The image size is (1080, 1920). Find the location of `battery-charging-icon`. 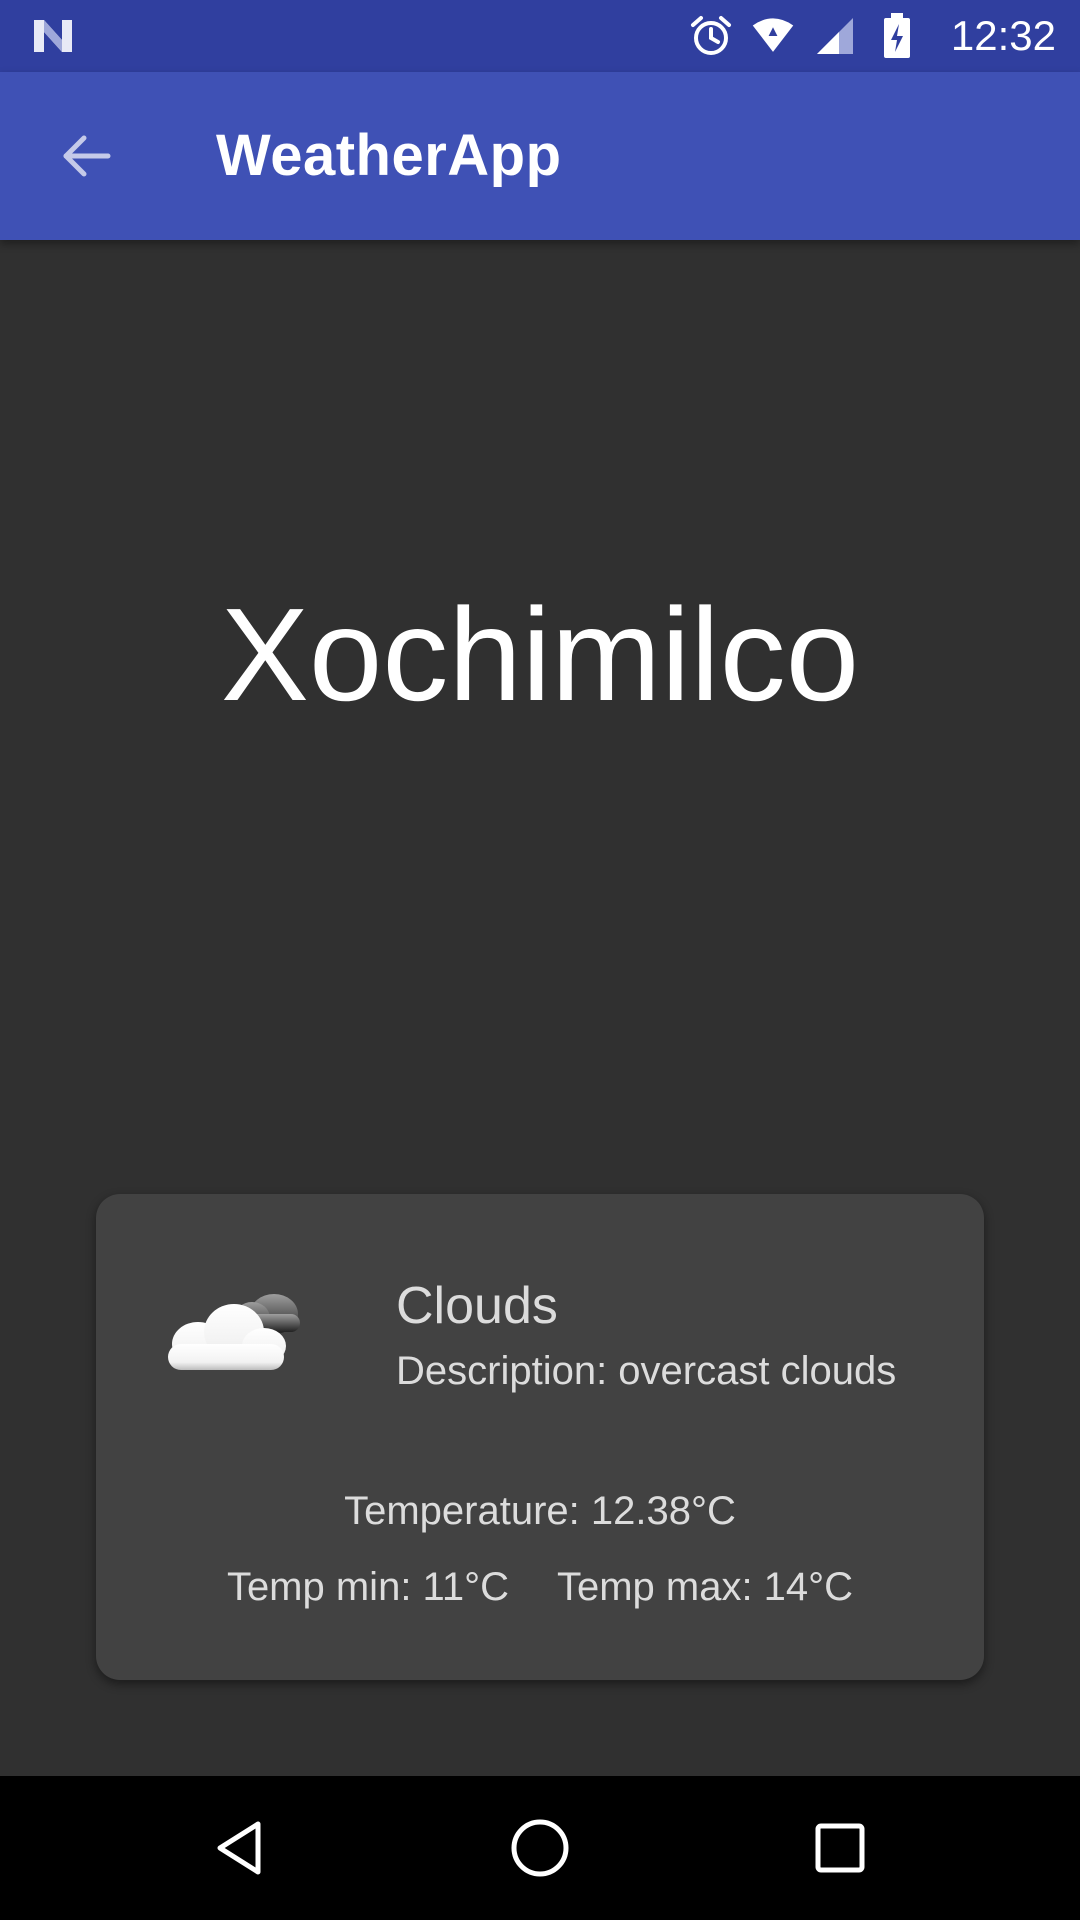

battery-charging-icon is located at coordinates (897, 35).